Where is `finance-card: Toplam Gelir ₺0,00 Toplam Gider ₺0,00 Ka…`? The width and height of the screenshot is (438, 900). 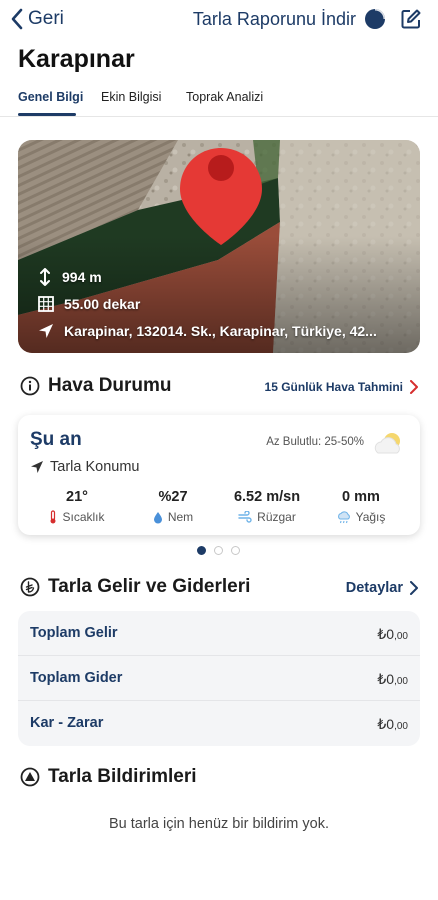 finance-card: Toplam Gelir ₺0,00 Toplam Gider ₺0,00 Ka… is located at coordinates (219, 678).